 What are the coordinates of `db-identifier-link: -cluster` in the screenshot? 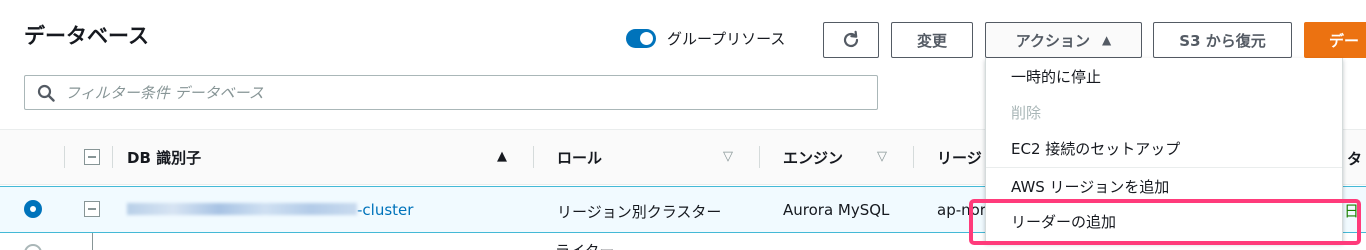 It's located at (270, 210).